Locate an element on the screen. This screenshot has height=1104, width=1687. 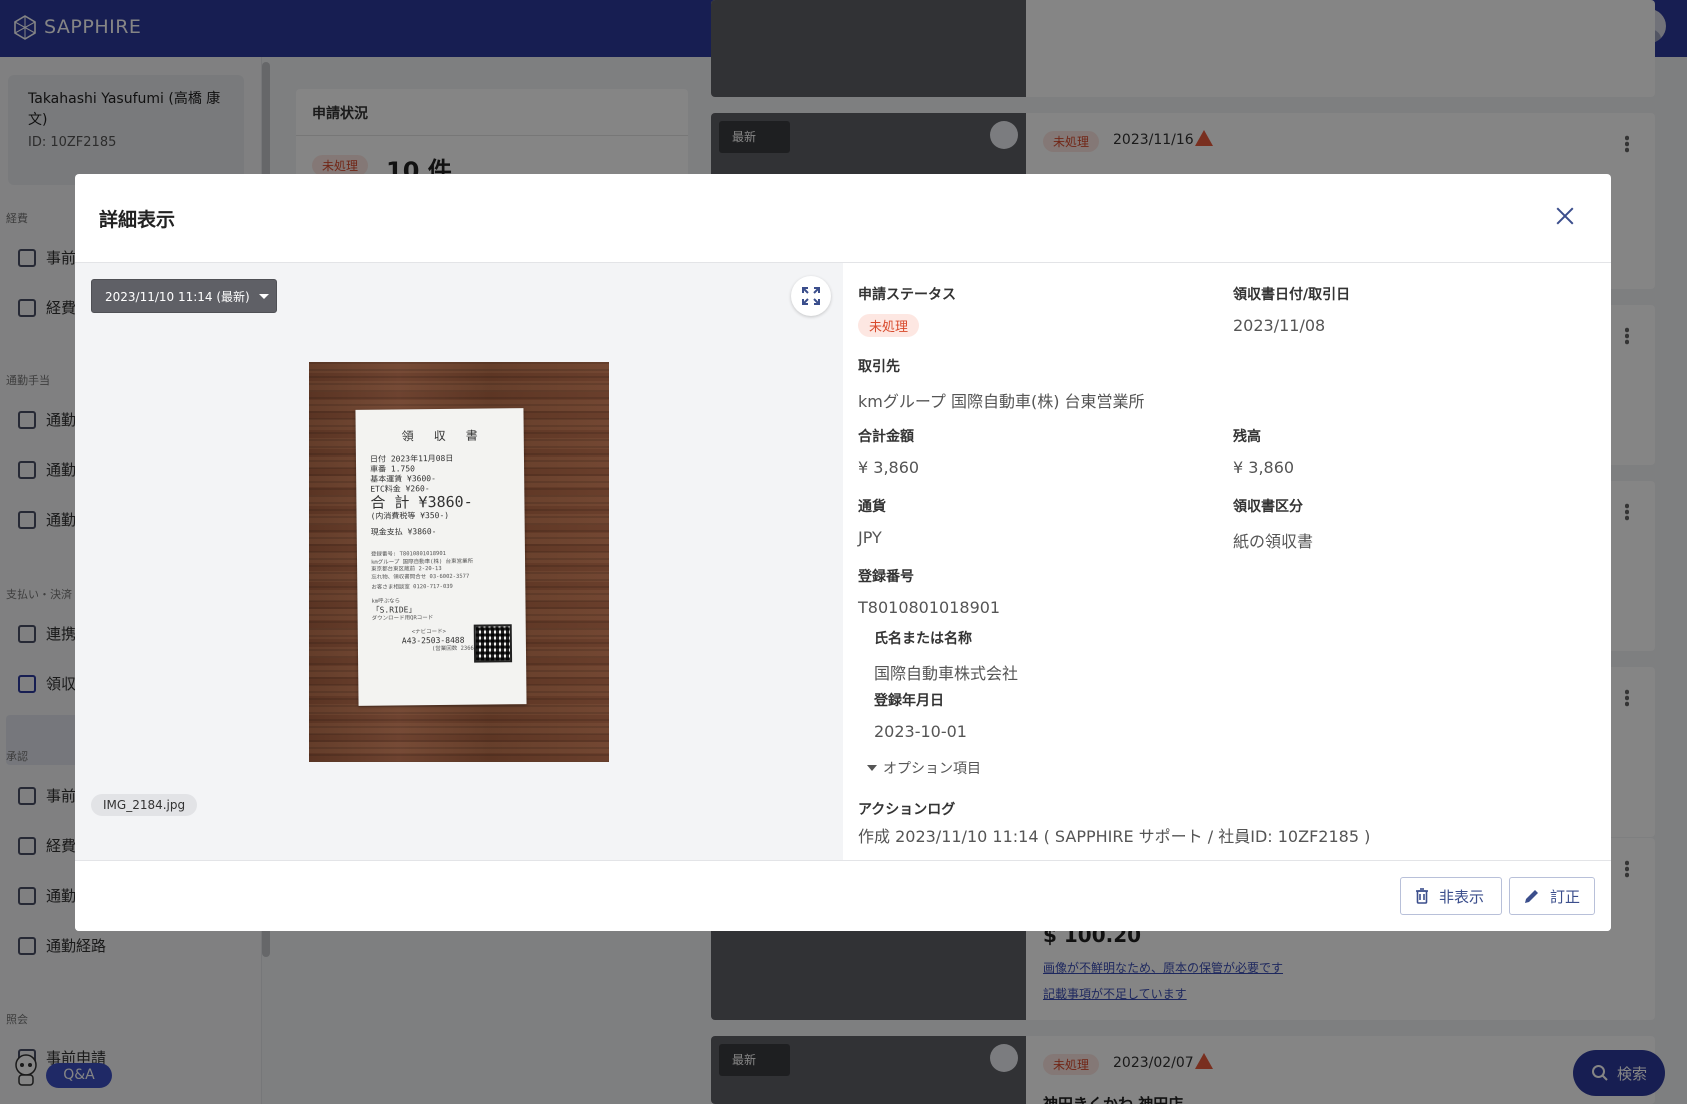
options-toggle: オプション項目 is located at coordinates (924, 768).